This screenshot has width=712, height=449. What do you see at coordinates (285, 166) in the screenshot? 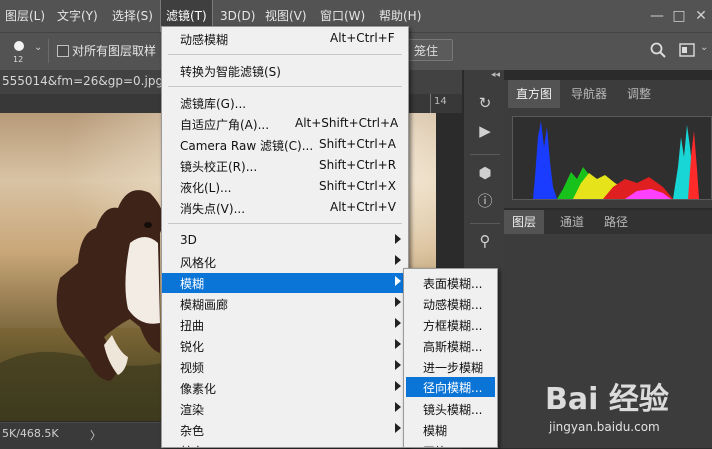
I see `menu-item-lens-correction: 镜头校正(R)... Shift+Ctrl+R` at bounding box center [285, 166].